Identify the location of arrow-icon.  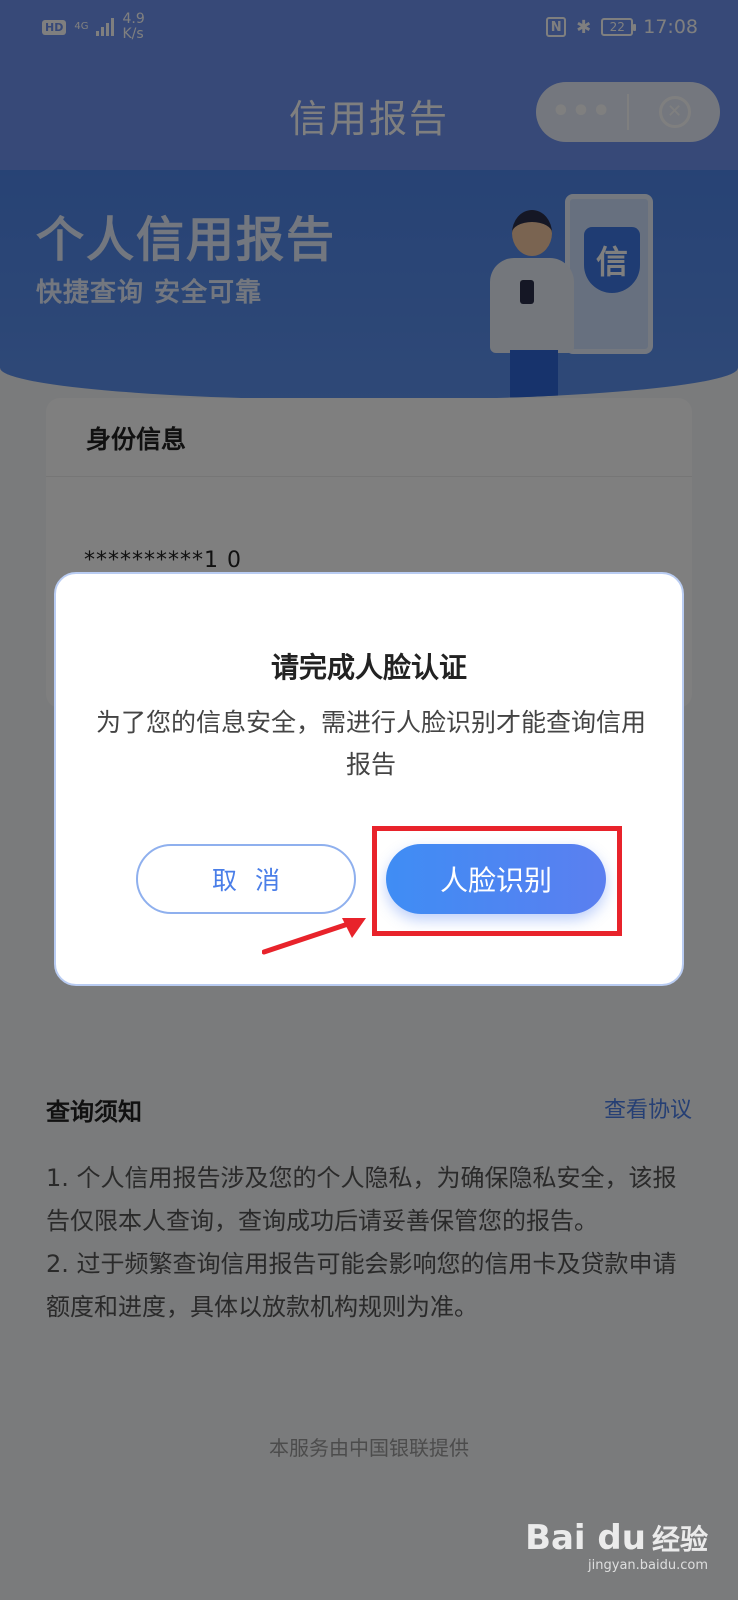
(314, 936).